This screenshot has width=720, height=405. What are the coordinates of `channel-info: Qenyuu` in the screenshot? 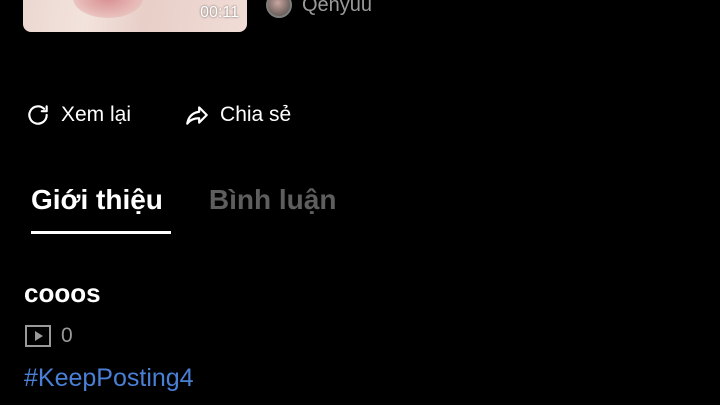 It's located at (319, 9).